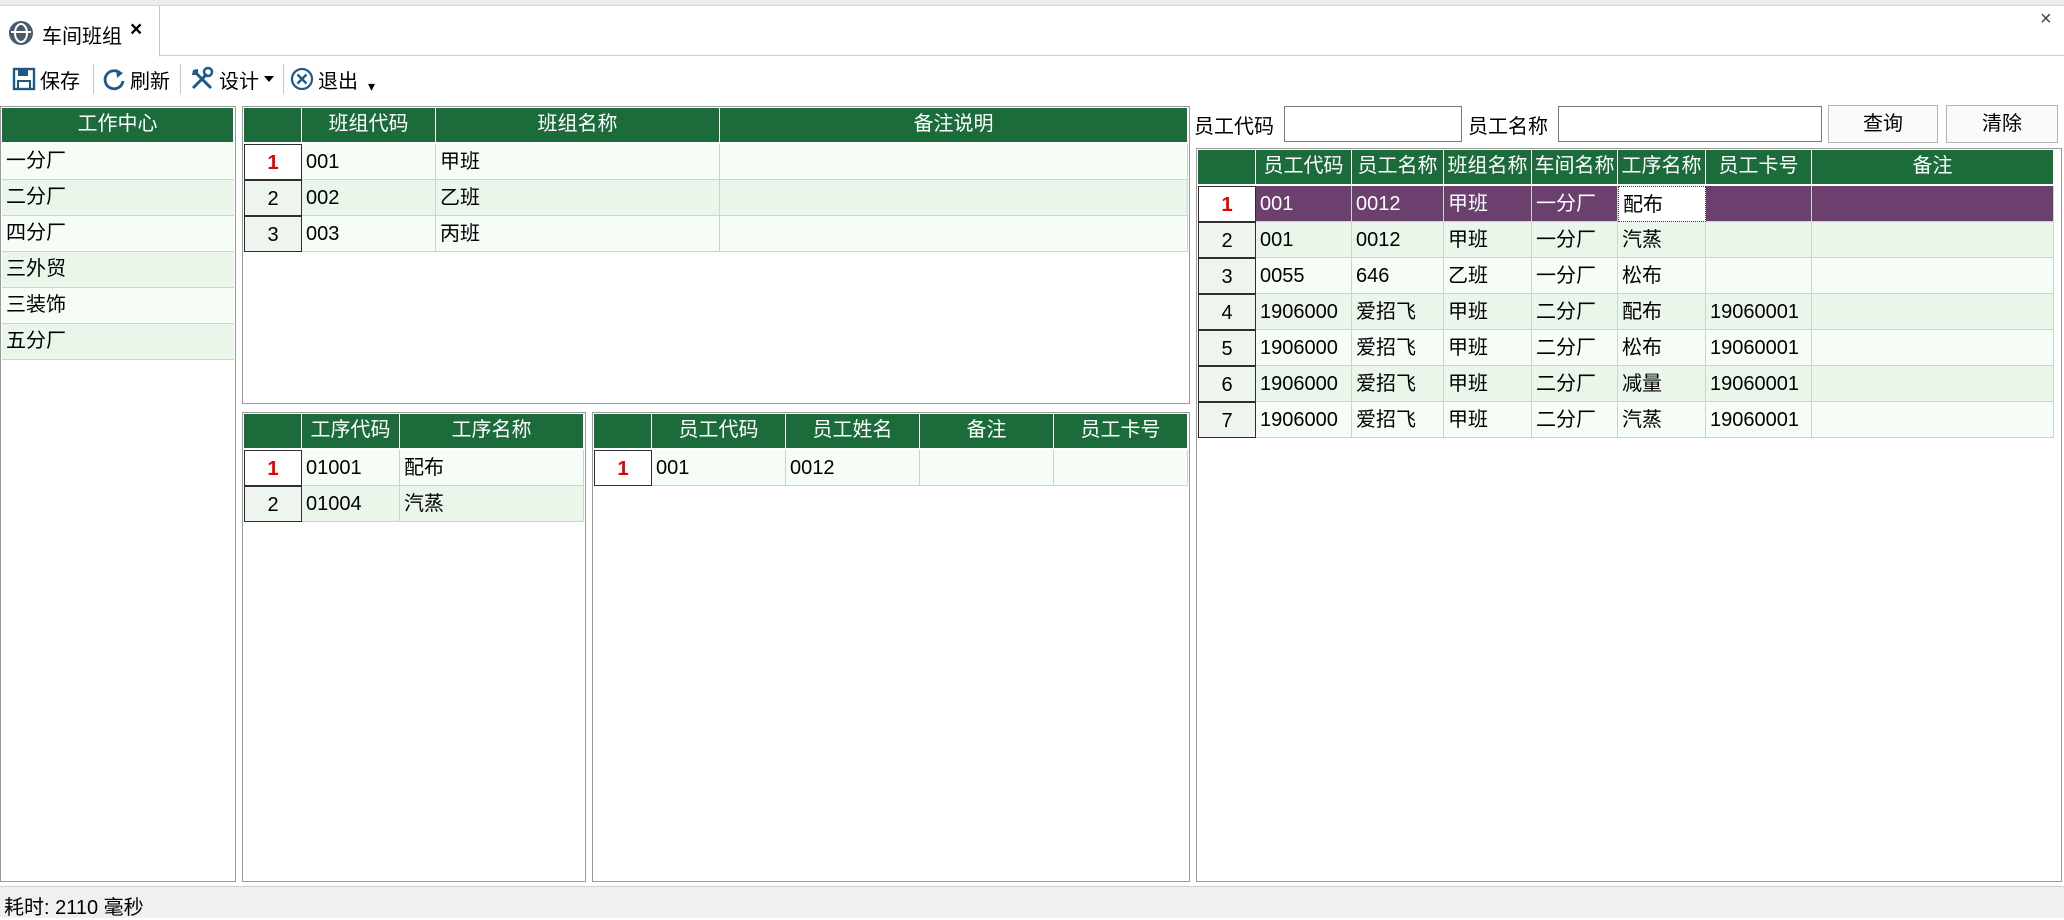 The image size is (2064, 920). I want to click on table-row: 2 002 乙班, so click(716, 198).